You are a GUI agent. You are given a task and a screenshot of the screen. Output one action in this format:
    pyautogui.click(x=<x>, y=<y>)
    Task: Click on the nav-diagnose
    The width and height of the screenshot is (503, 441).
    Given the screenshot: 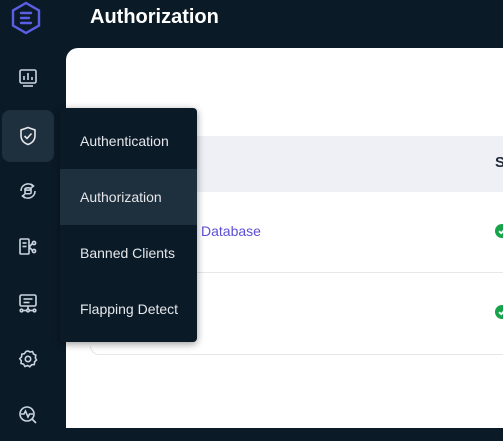 What is the action you would take?
    pyautogui.click(x=28, y=303)
    